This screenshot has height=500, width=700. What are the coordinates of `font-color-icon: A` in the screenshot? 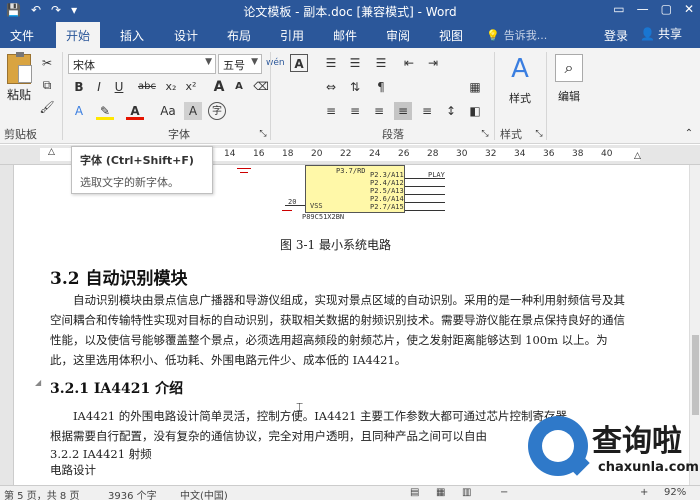 It's located at (135, 111).